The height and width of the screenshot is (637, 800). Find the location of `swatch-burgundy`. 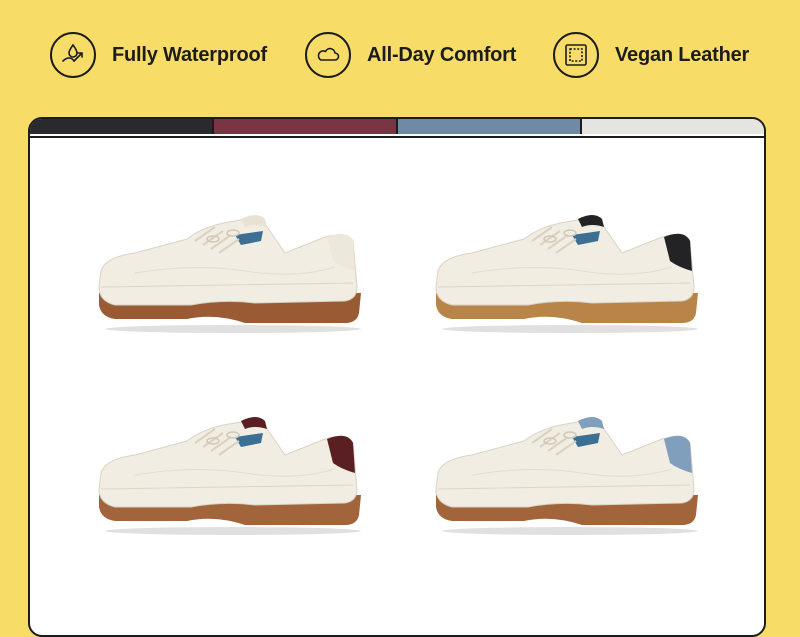

swatch-burgundy is located at coordinates (306, 126).